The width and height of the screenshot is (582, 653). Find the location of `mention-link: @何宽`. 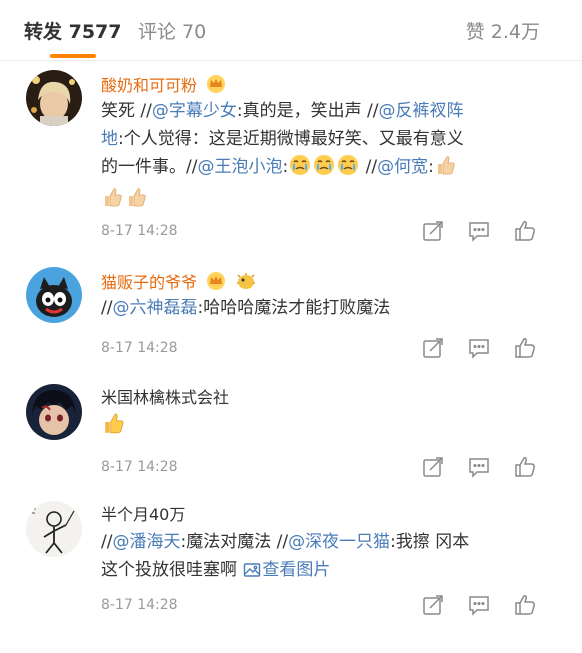

mention-link: @何宽 is located at coordinates (402, 167).